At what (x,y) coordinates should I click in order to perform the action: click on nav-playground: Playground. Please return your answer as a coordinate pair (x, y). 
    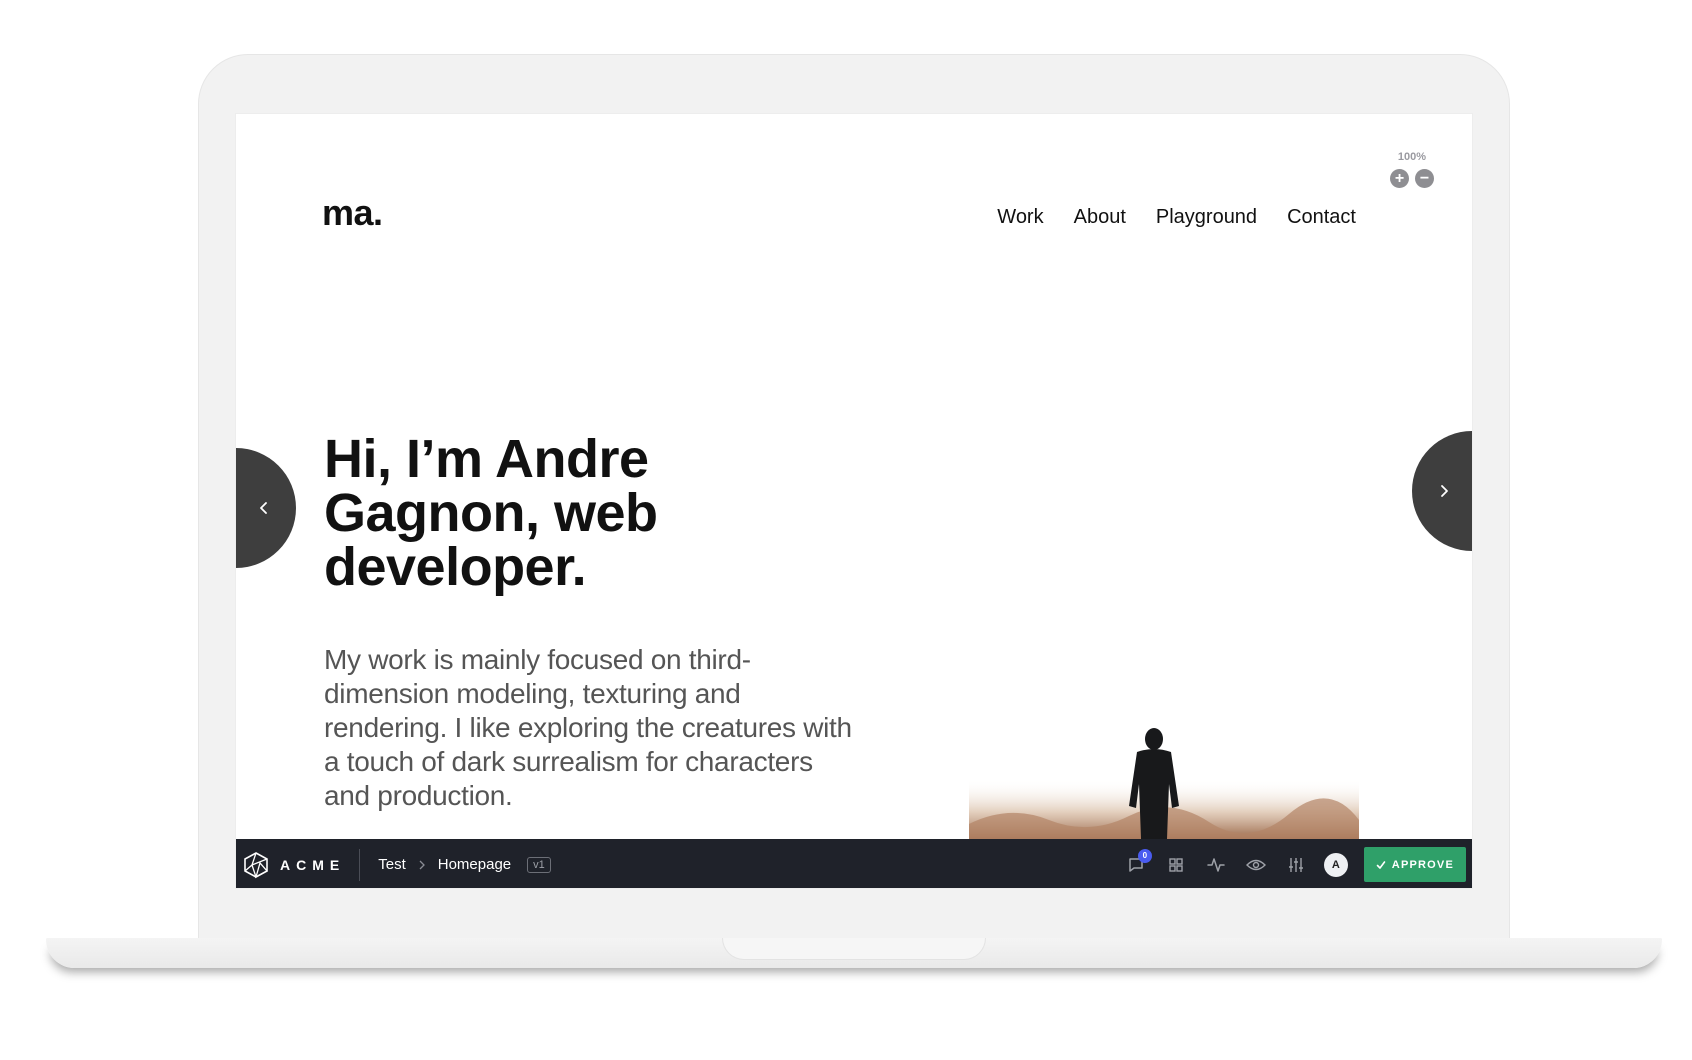
    Looking at the image, I should click on (1206, 217).